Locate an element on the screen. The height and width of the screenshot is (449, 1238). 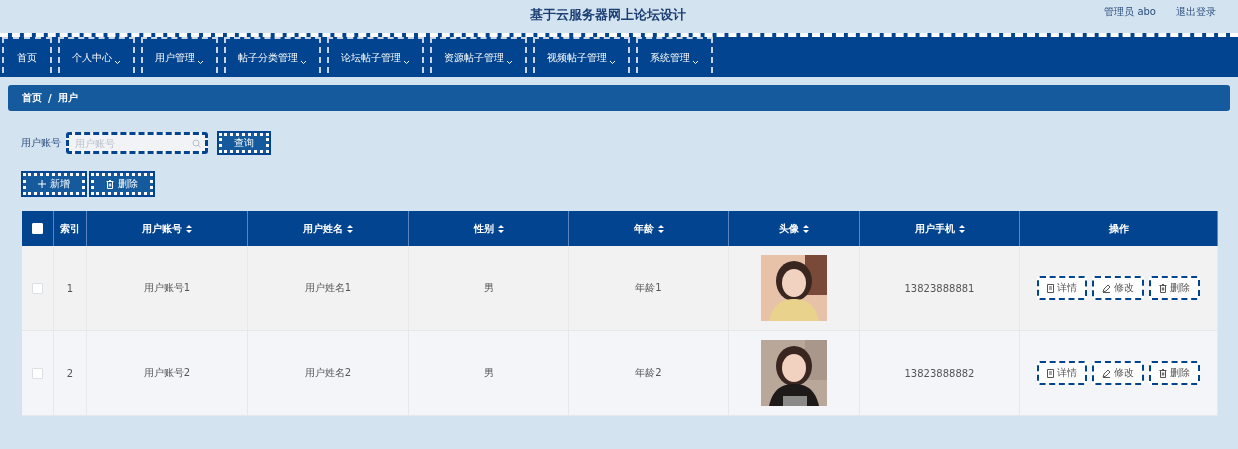
user-link: 管理员 abo is located at coordinates (1130, 12).